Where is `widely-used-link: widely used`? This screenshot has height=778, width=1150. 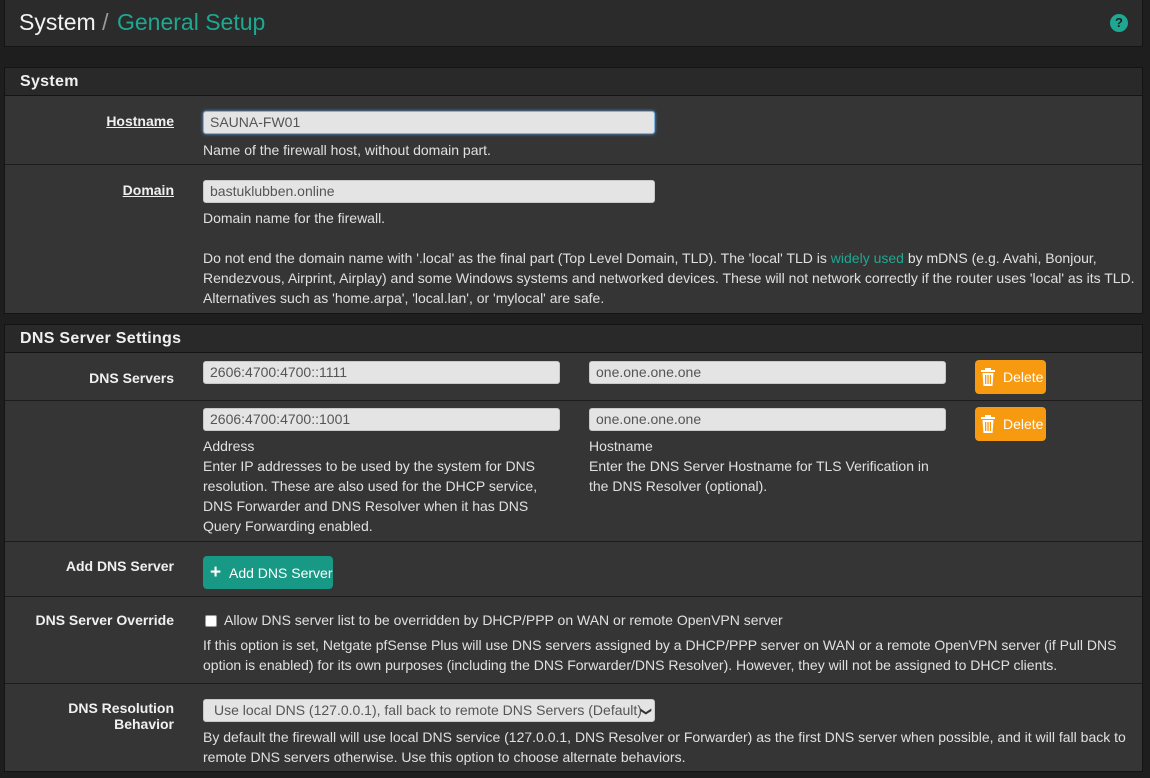 widely-used-link: widely used is located at coordinates (867, 258).